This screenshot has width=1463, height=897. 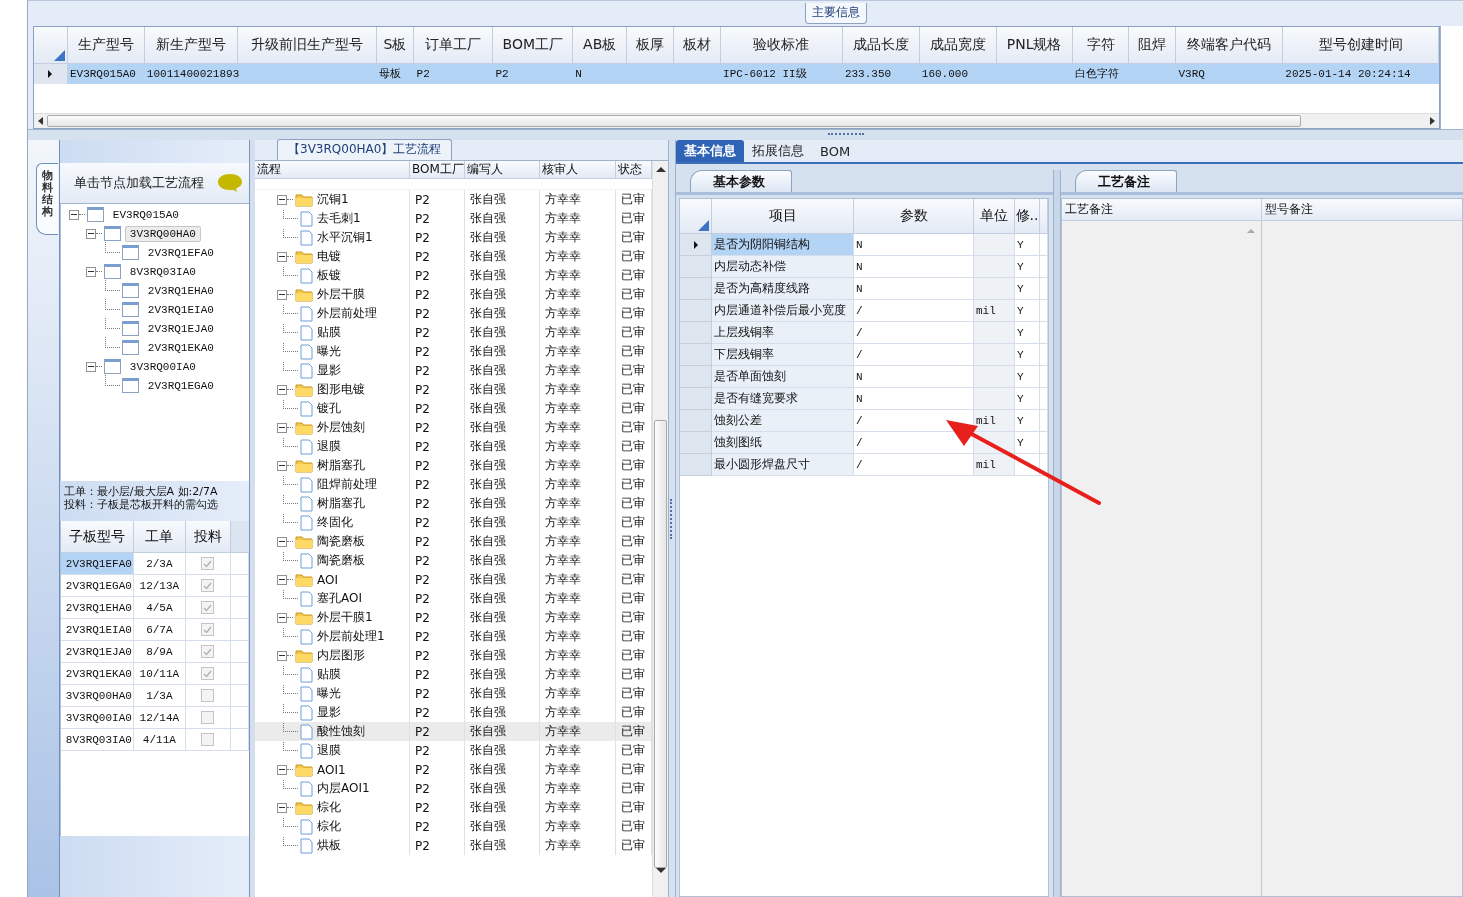 I want to click on tab: 拓展信息, so click(x=778, y=151).